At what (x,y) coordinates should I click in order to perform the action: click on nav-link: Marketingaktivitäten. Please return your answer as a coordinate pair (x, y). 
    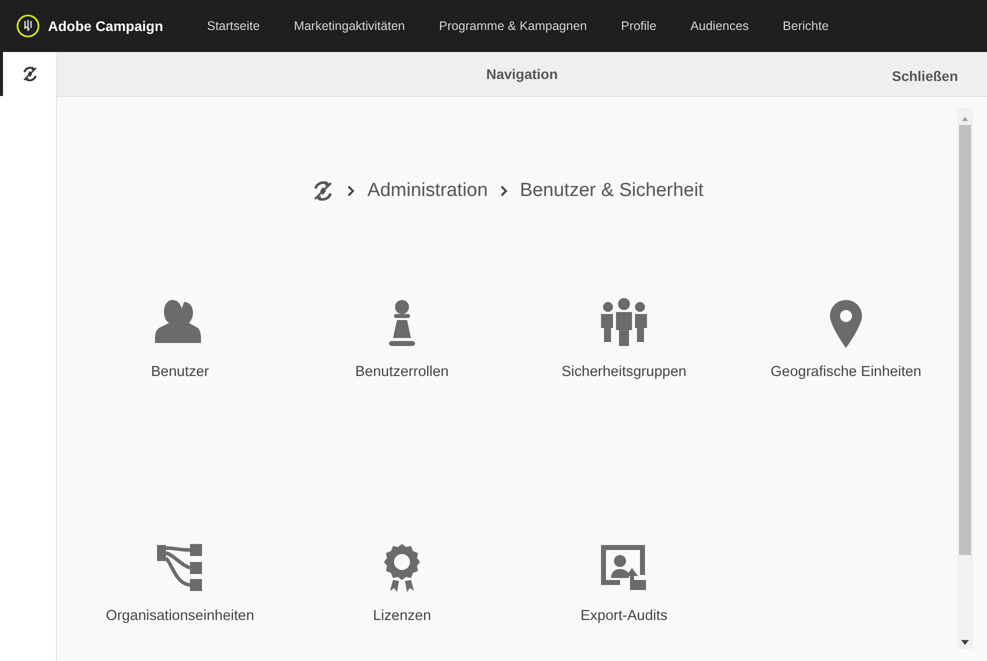
    Looking at the image, I should click on (349, 26).